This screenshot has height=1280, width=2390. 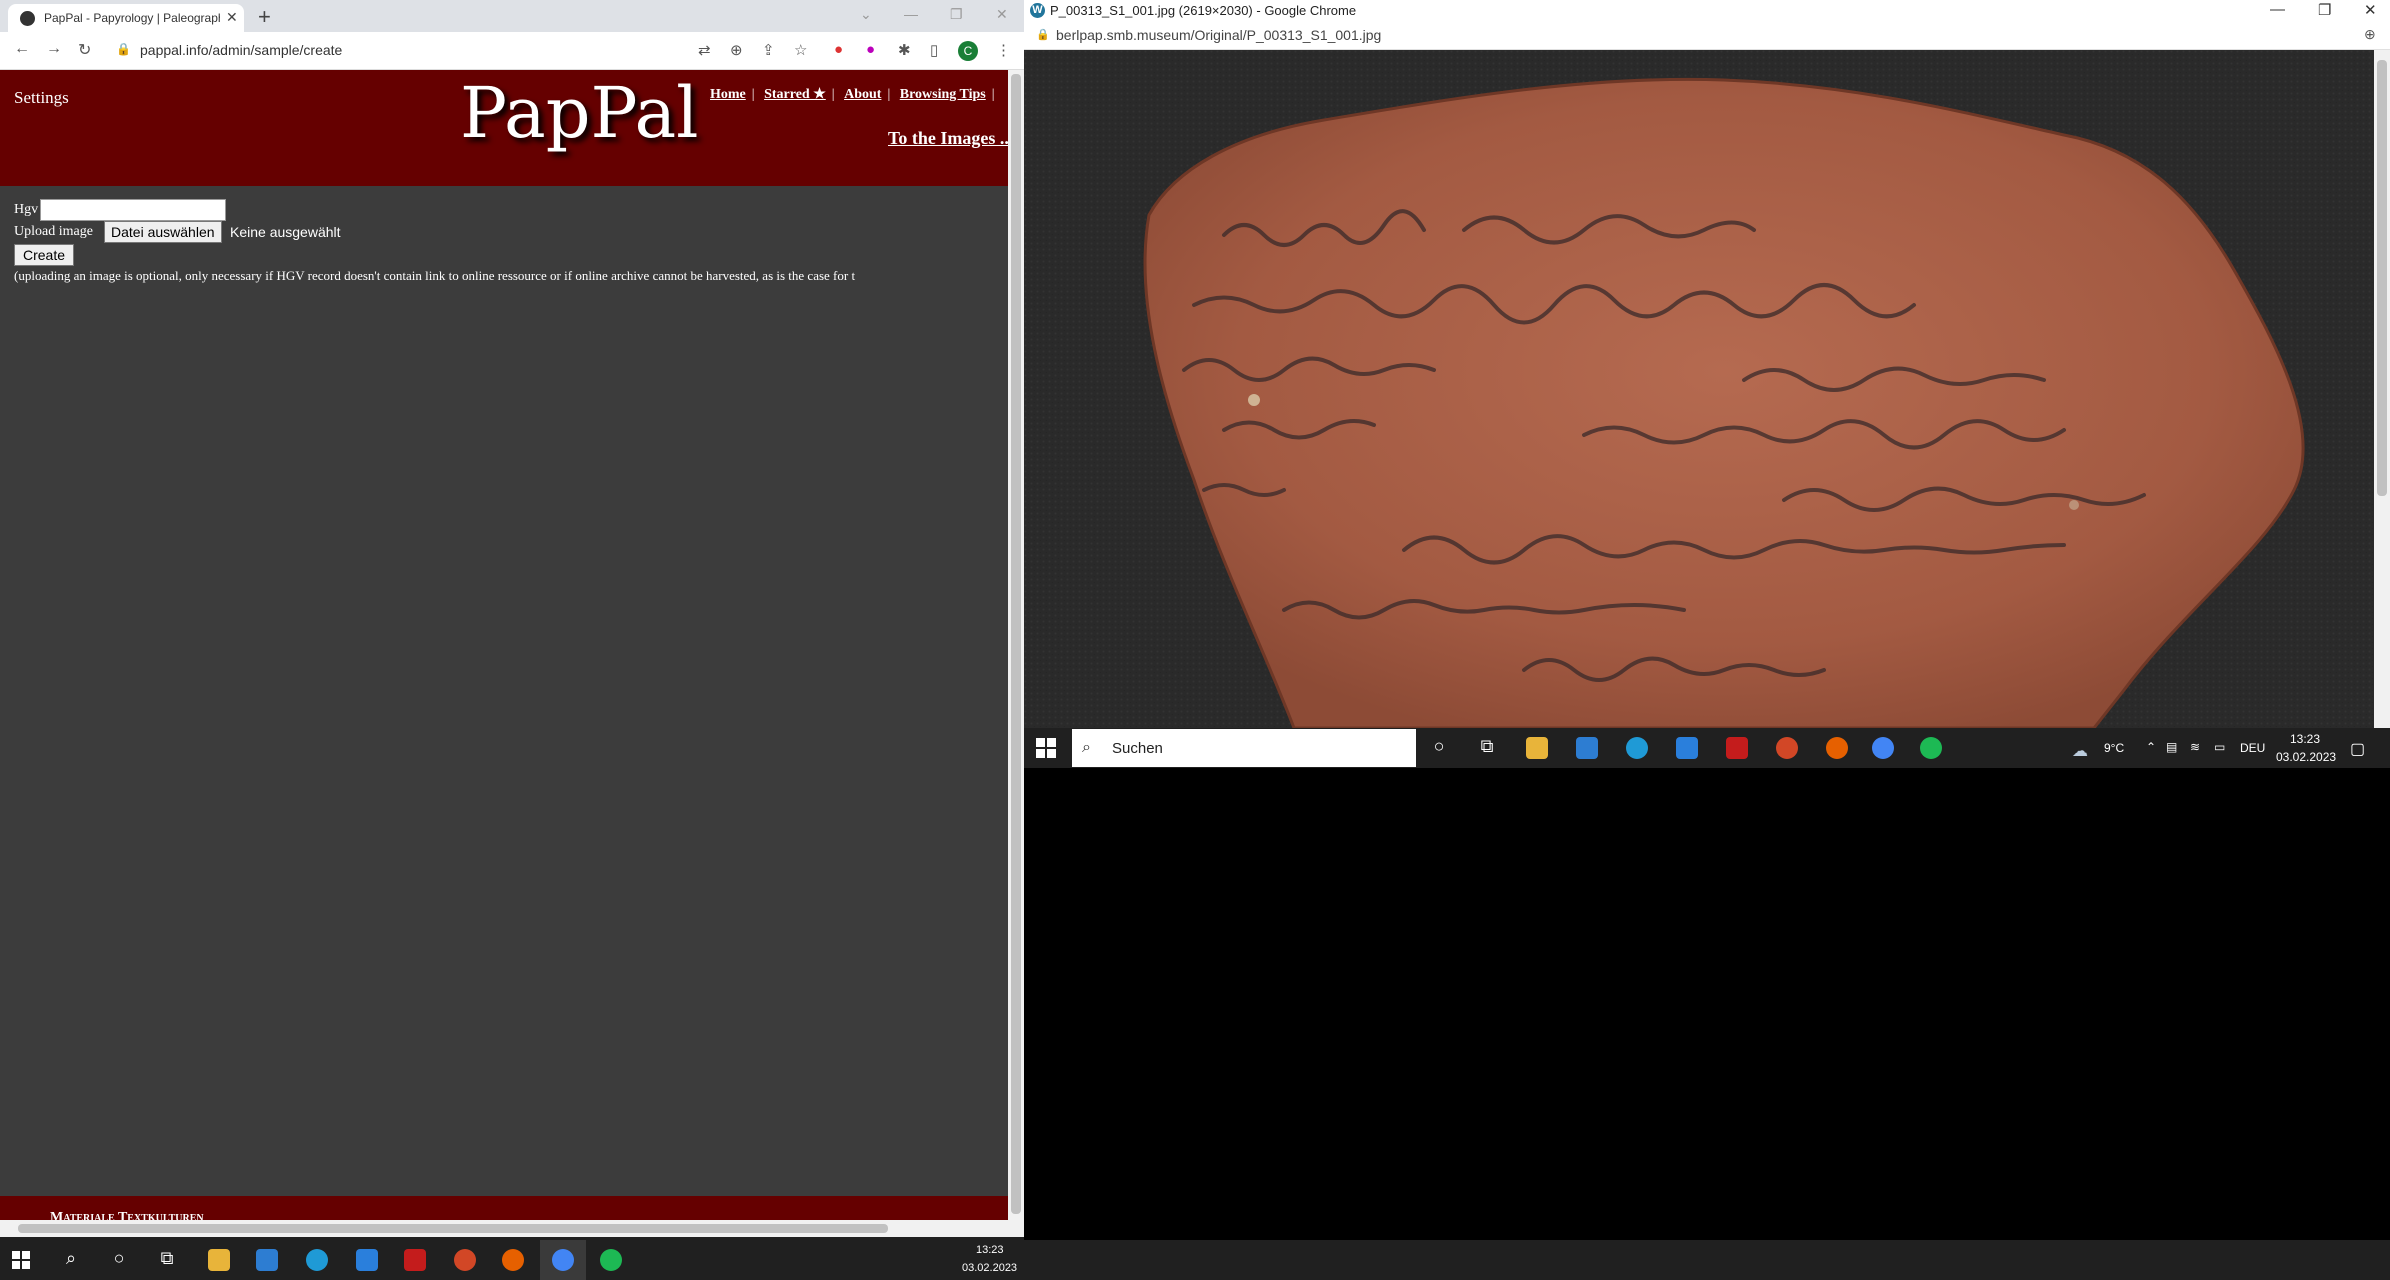 I want to click on share-icon: ⇪, so click(x=768, y=50).